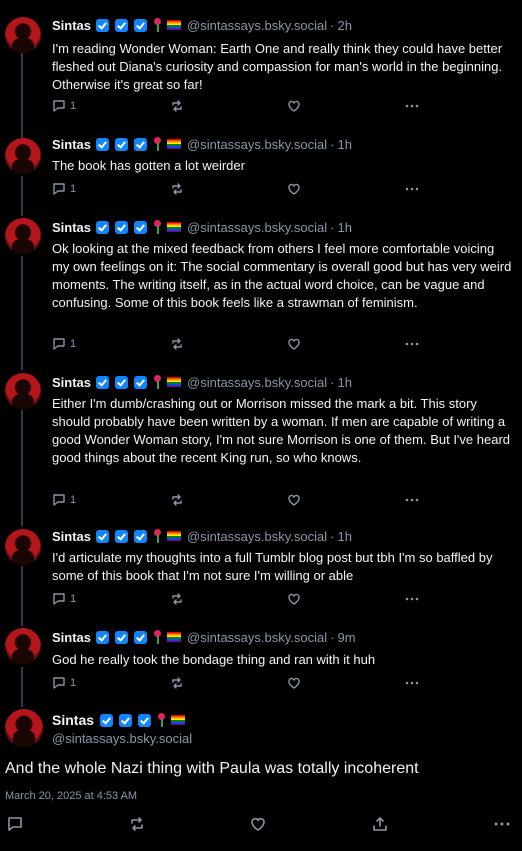  What do you see at coordinates (71, 796) in the screenshot?
I see `post-date: March 20, 2025 at 4:53 AM` at bounding box center [71, 796].